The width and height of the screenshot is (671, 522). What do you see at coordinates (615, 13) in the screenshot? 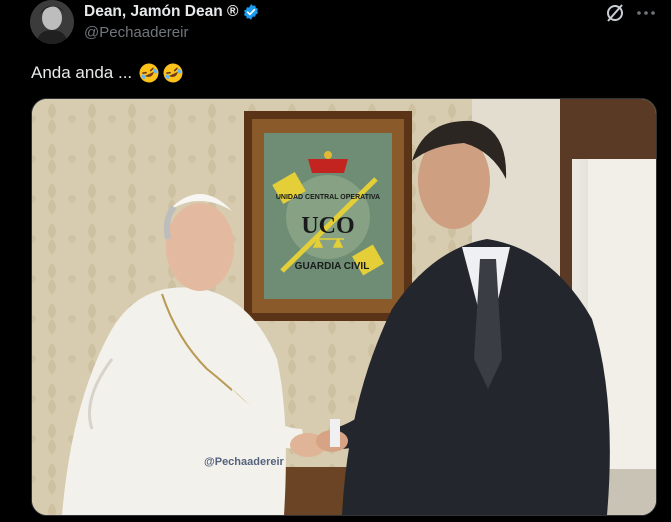
I see `grok-icon` at bounding box center [615, 13].